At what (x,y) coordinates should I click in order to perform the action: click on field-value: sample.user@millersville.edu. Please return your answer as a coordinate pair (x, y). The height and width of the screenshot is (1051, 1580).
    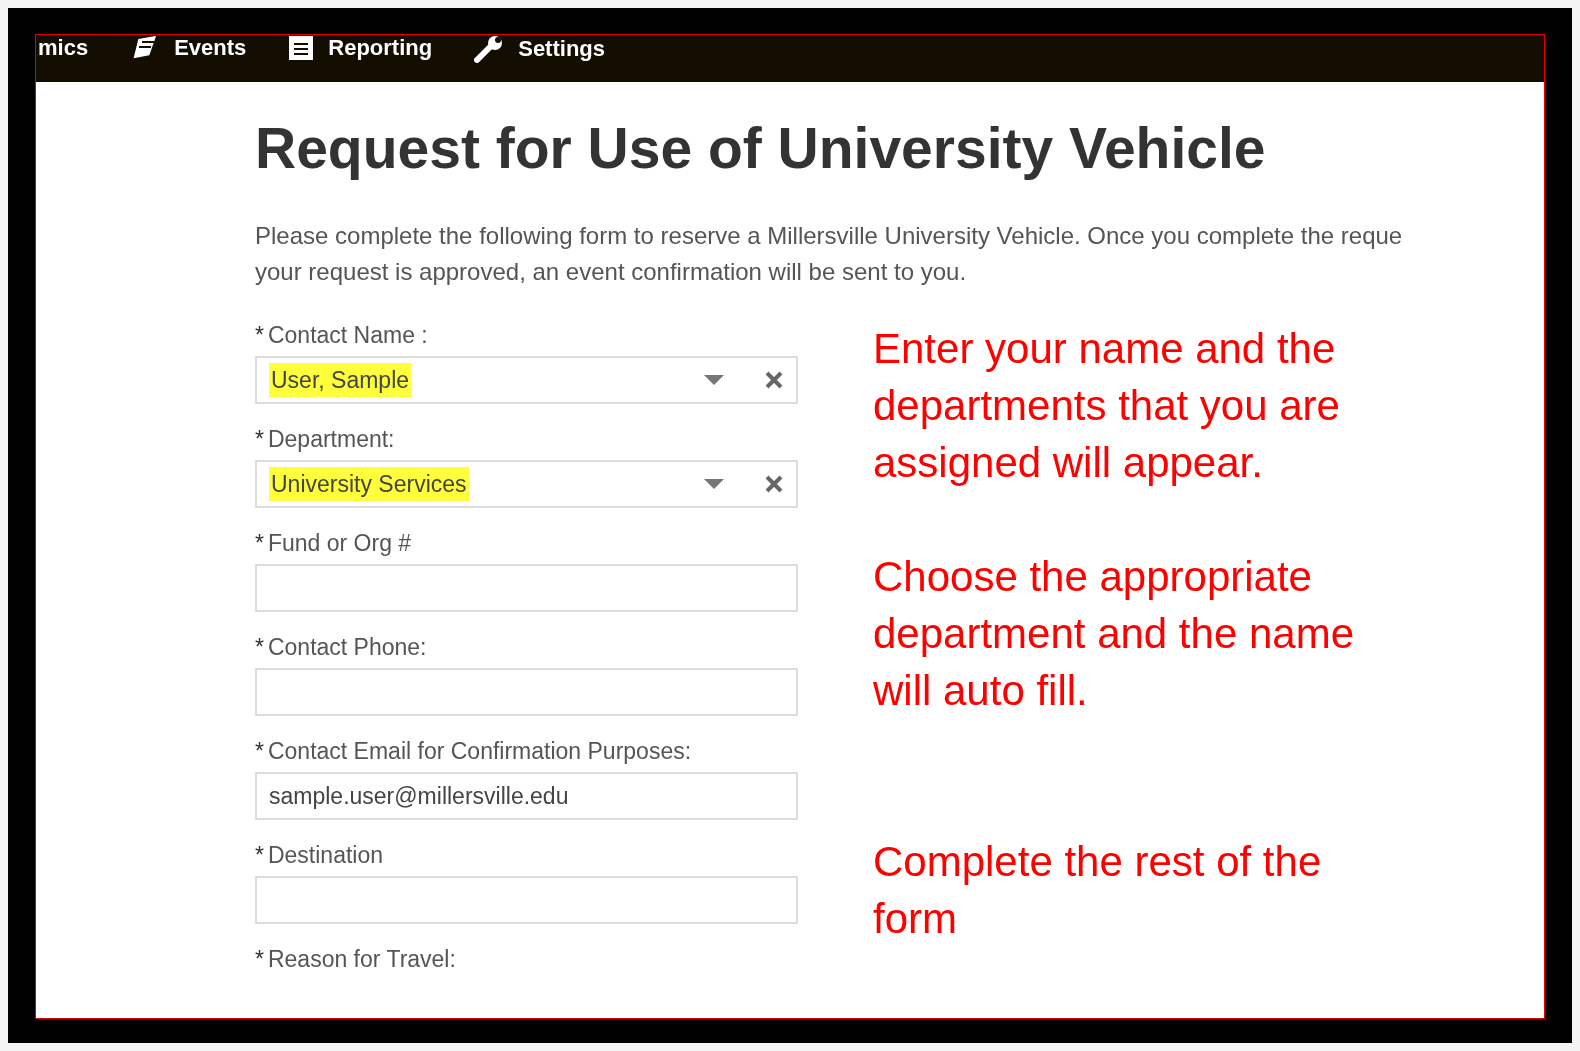
    Looking at the image, I should click on (419, 795).